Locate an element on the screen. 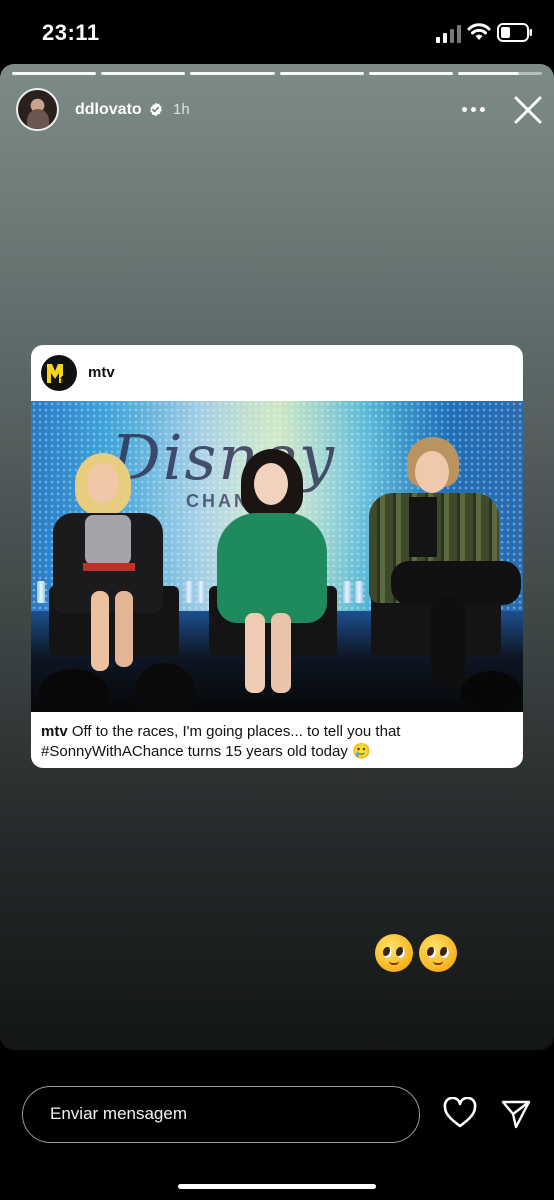 The image size is (554, 1200). person-left-belt is located at coordinates (109, 567).